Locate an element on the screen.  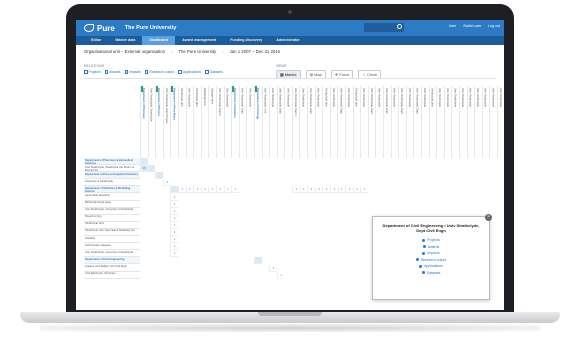
matrix-row-label: Scotland is located at coordinates (112, 240).